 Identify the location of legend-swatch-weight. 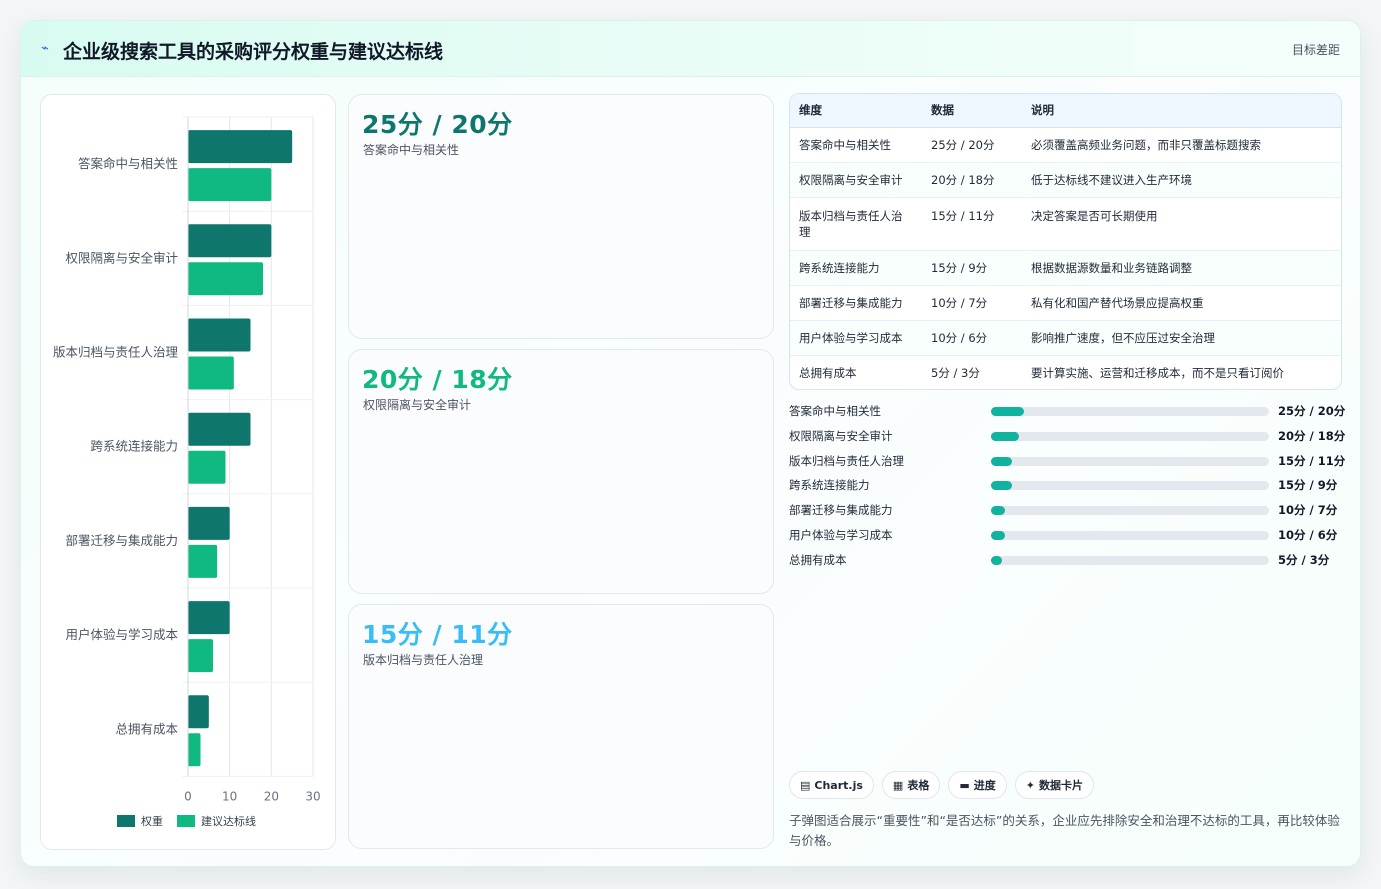
(126, 821).